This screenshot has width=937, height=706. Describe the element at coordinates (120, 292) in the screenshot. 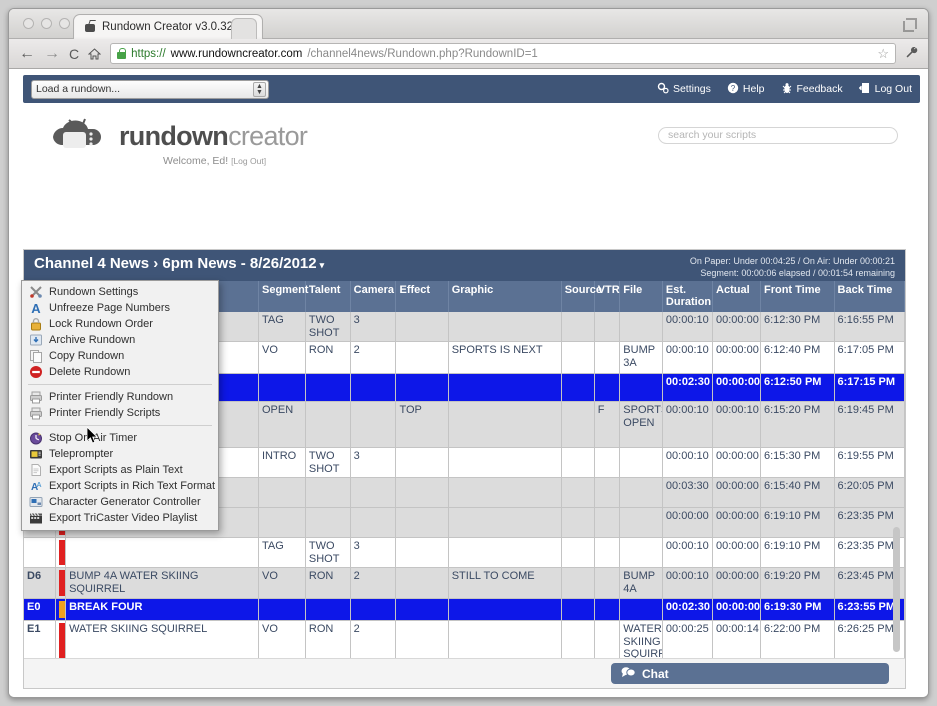

I see `menu-item-rundown-settings: Rundown Settings` at that location.